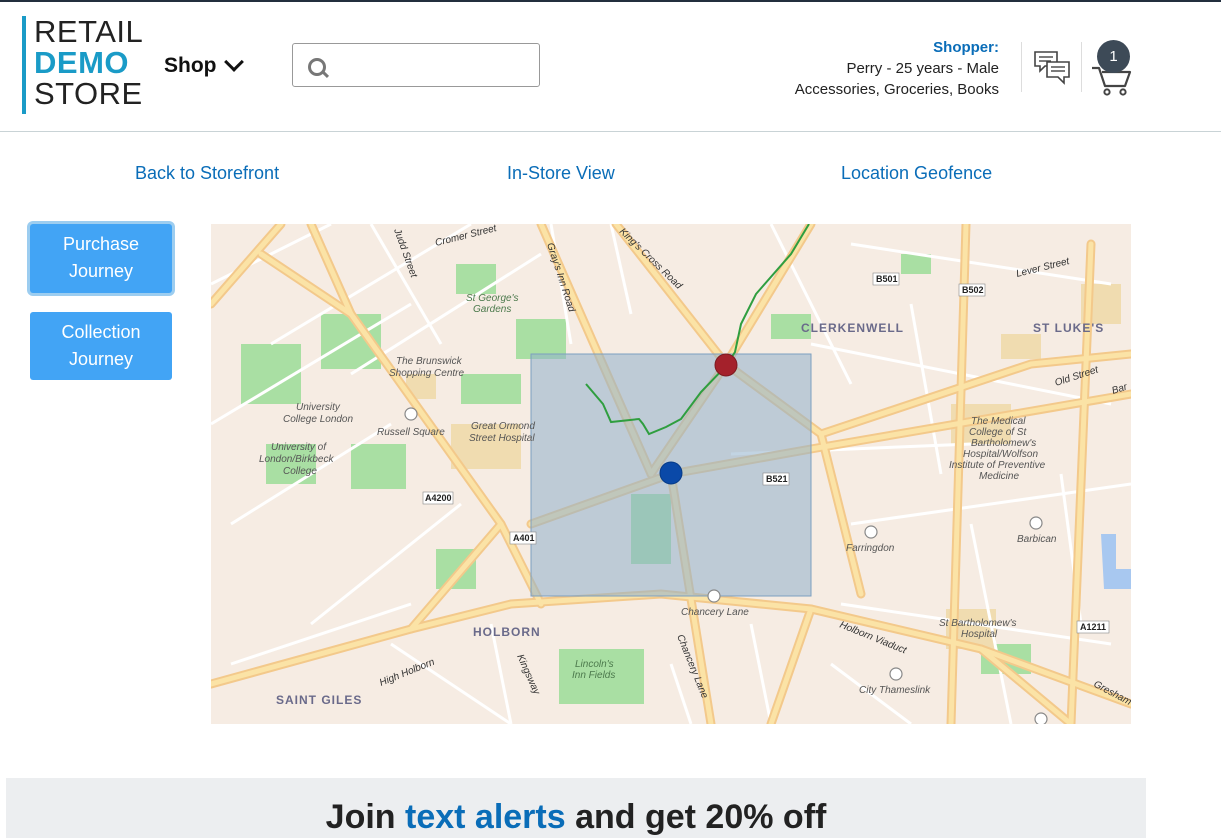  What do you see at coordinates (88, 93) in the screenshot?
I see `logo-line-3: STORE` at bounding box center [88, 93].